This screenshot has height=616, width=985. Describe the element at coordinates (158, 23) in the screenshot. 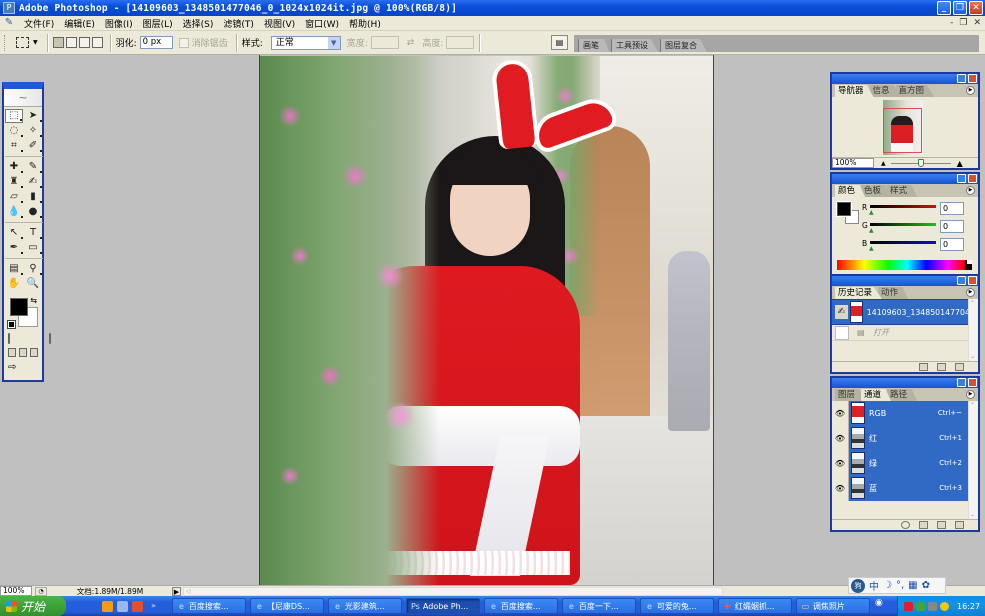

I see `menu-layer: 图层(L)` at that location.